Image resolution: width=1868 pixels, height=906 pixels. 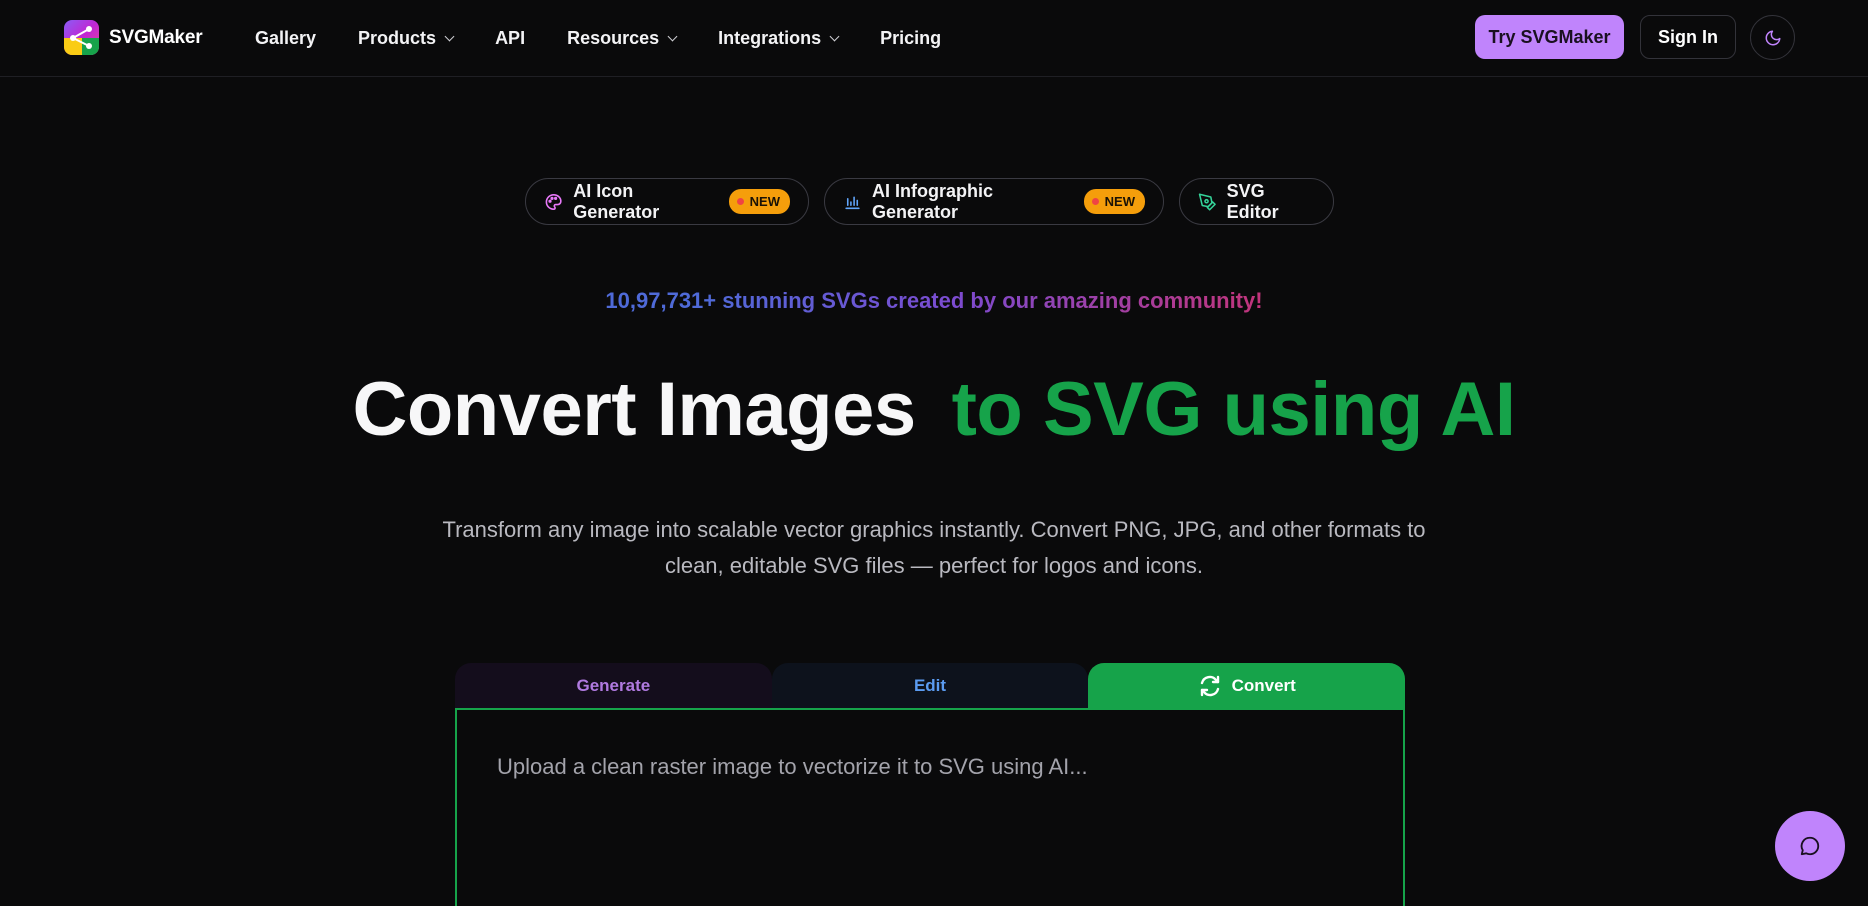 I want to click on tab-convert: Convert, so click(x=1247, y=686).